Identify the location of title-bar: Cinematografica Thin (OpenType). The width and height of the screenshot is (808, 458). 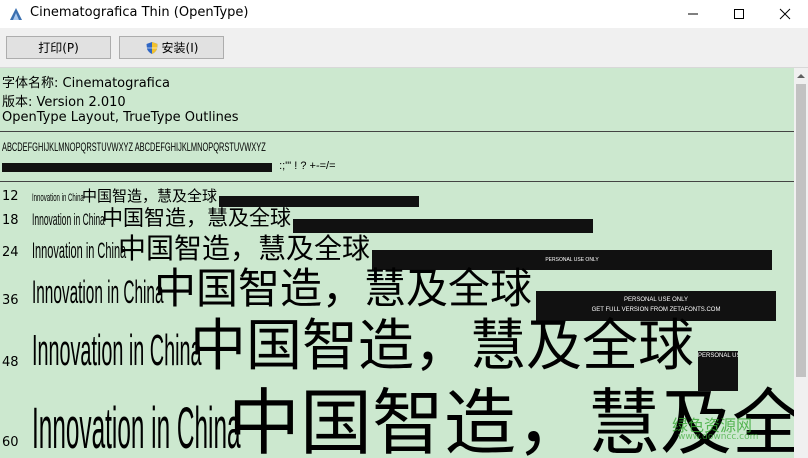
(404, 14).